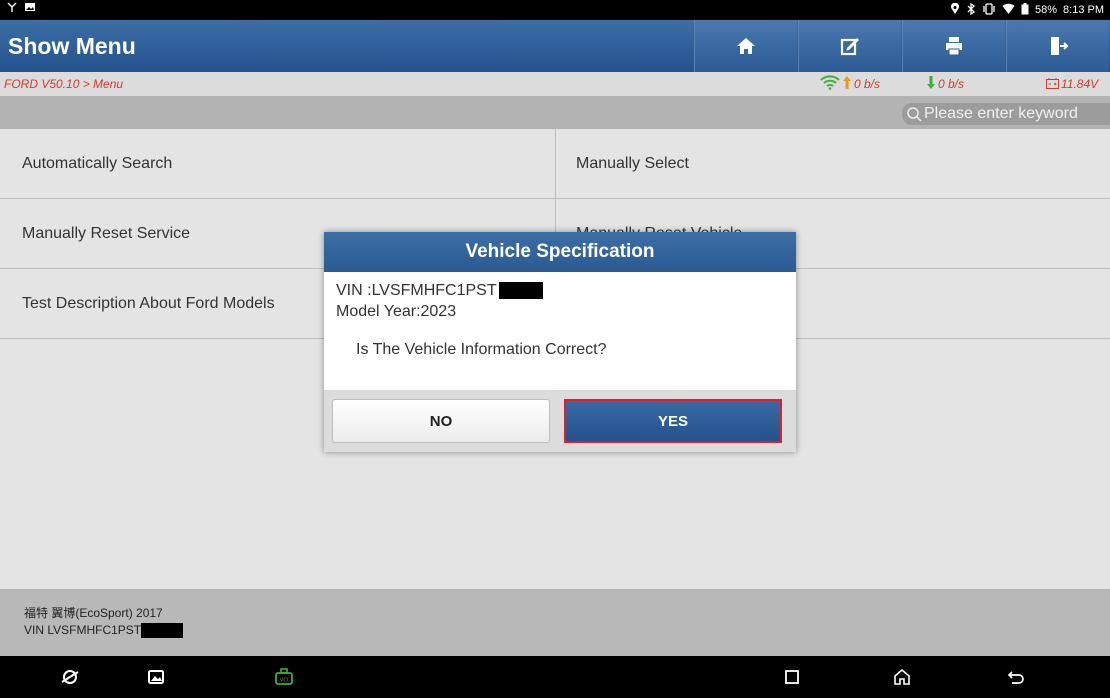 The width and height of the screenshot is (1110, 698). What do you see at coordinates (162, 631) in the screenshot?
I see `vin-redaction` at bounding box center [162, 631].